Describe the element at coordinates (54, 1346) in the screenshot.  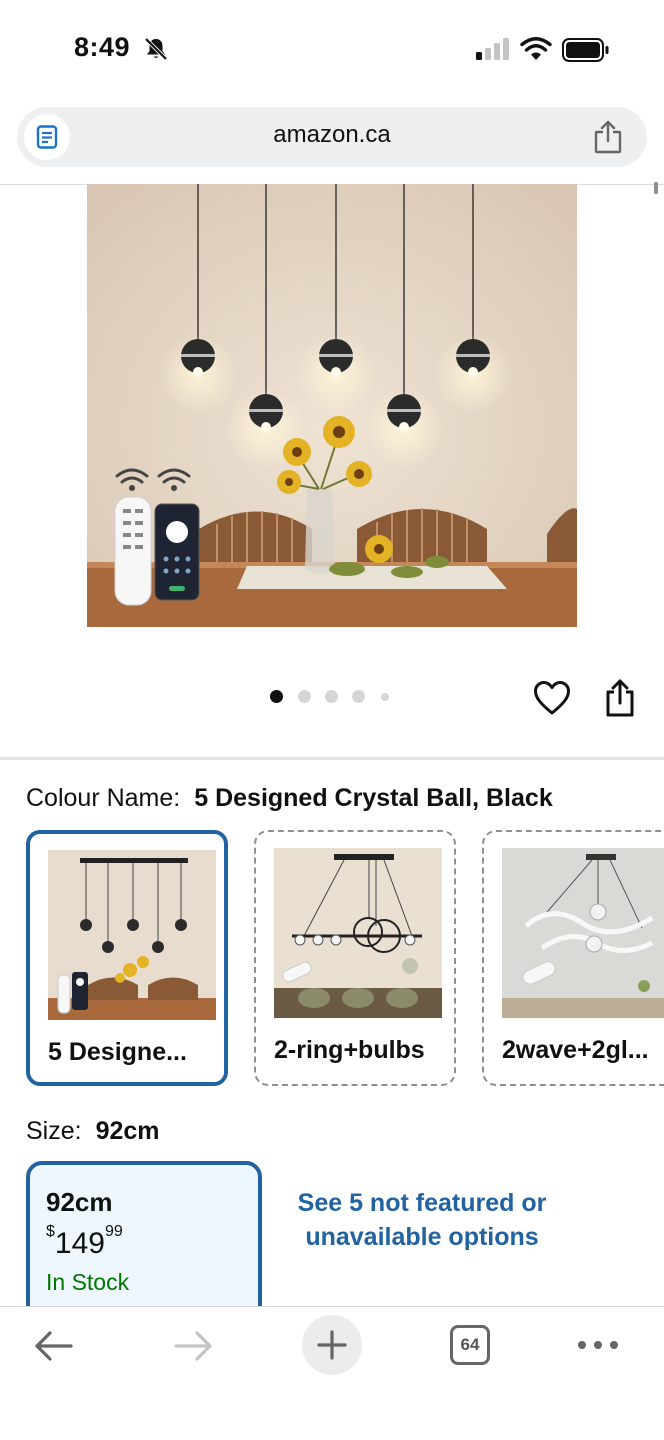
I see `back-arrow-icon` at that location.